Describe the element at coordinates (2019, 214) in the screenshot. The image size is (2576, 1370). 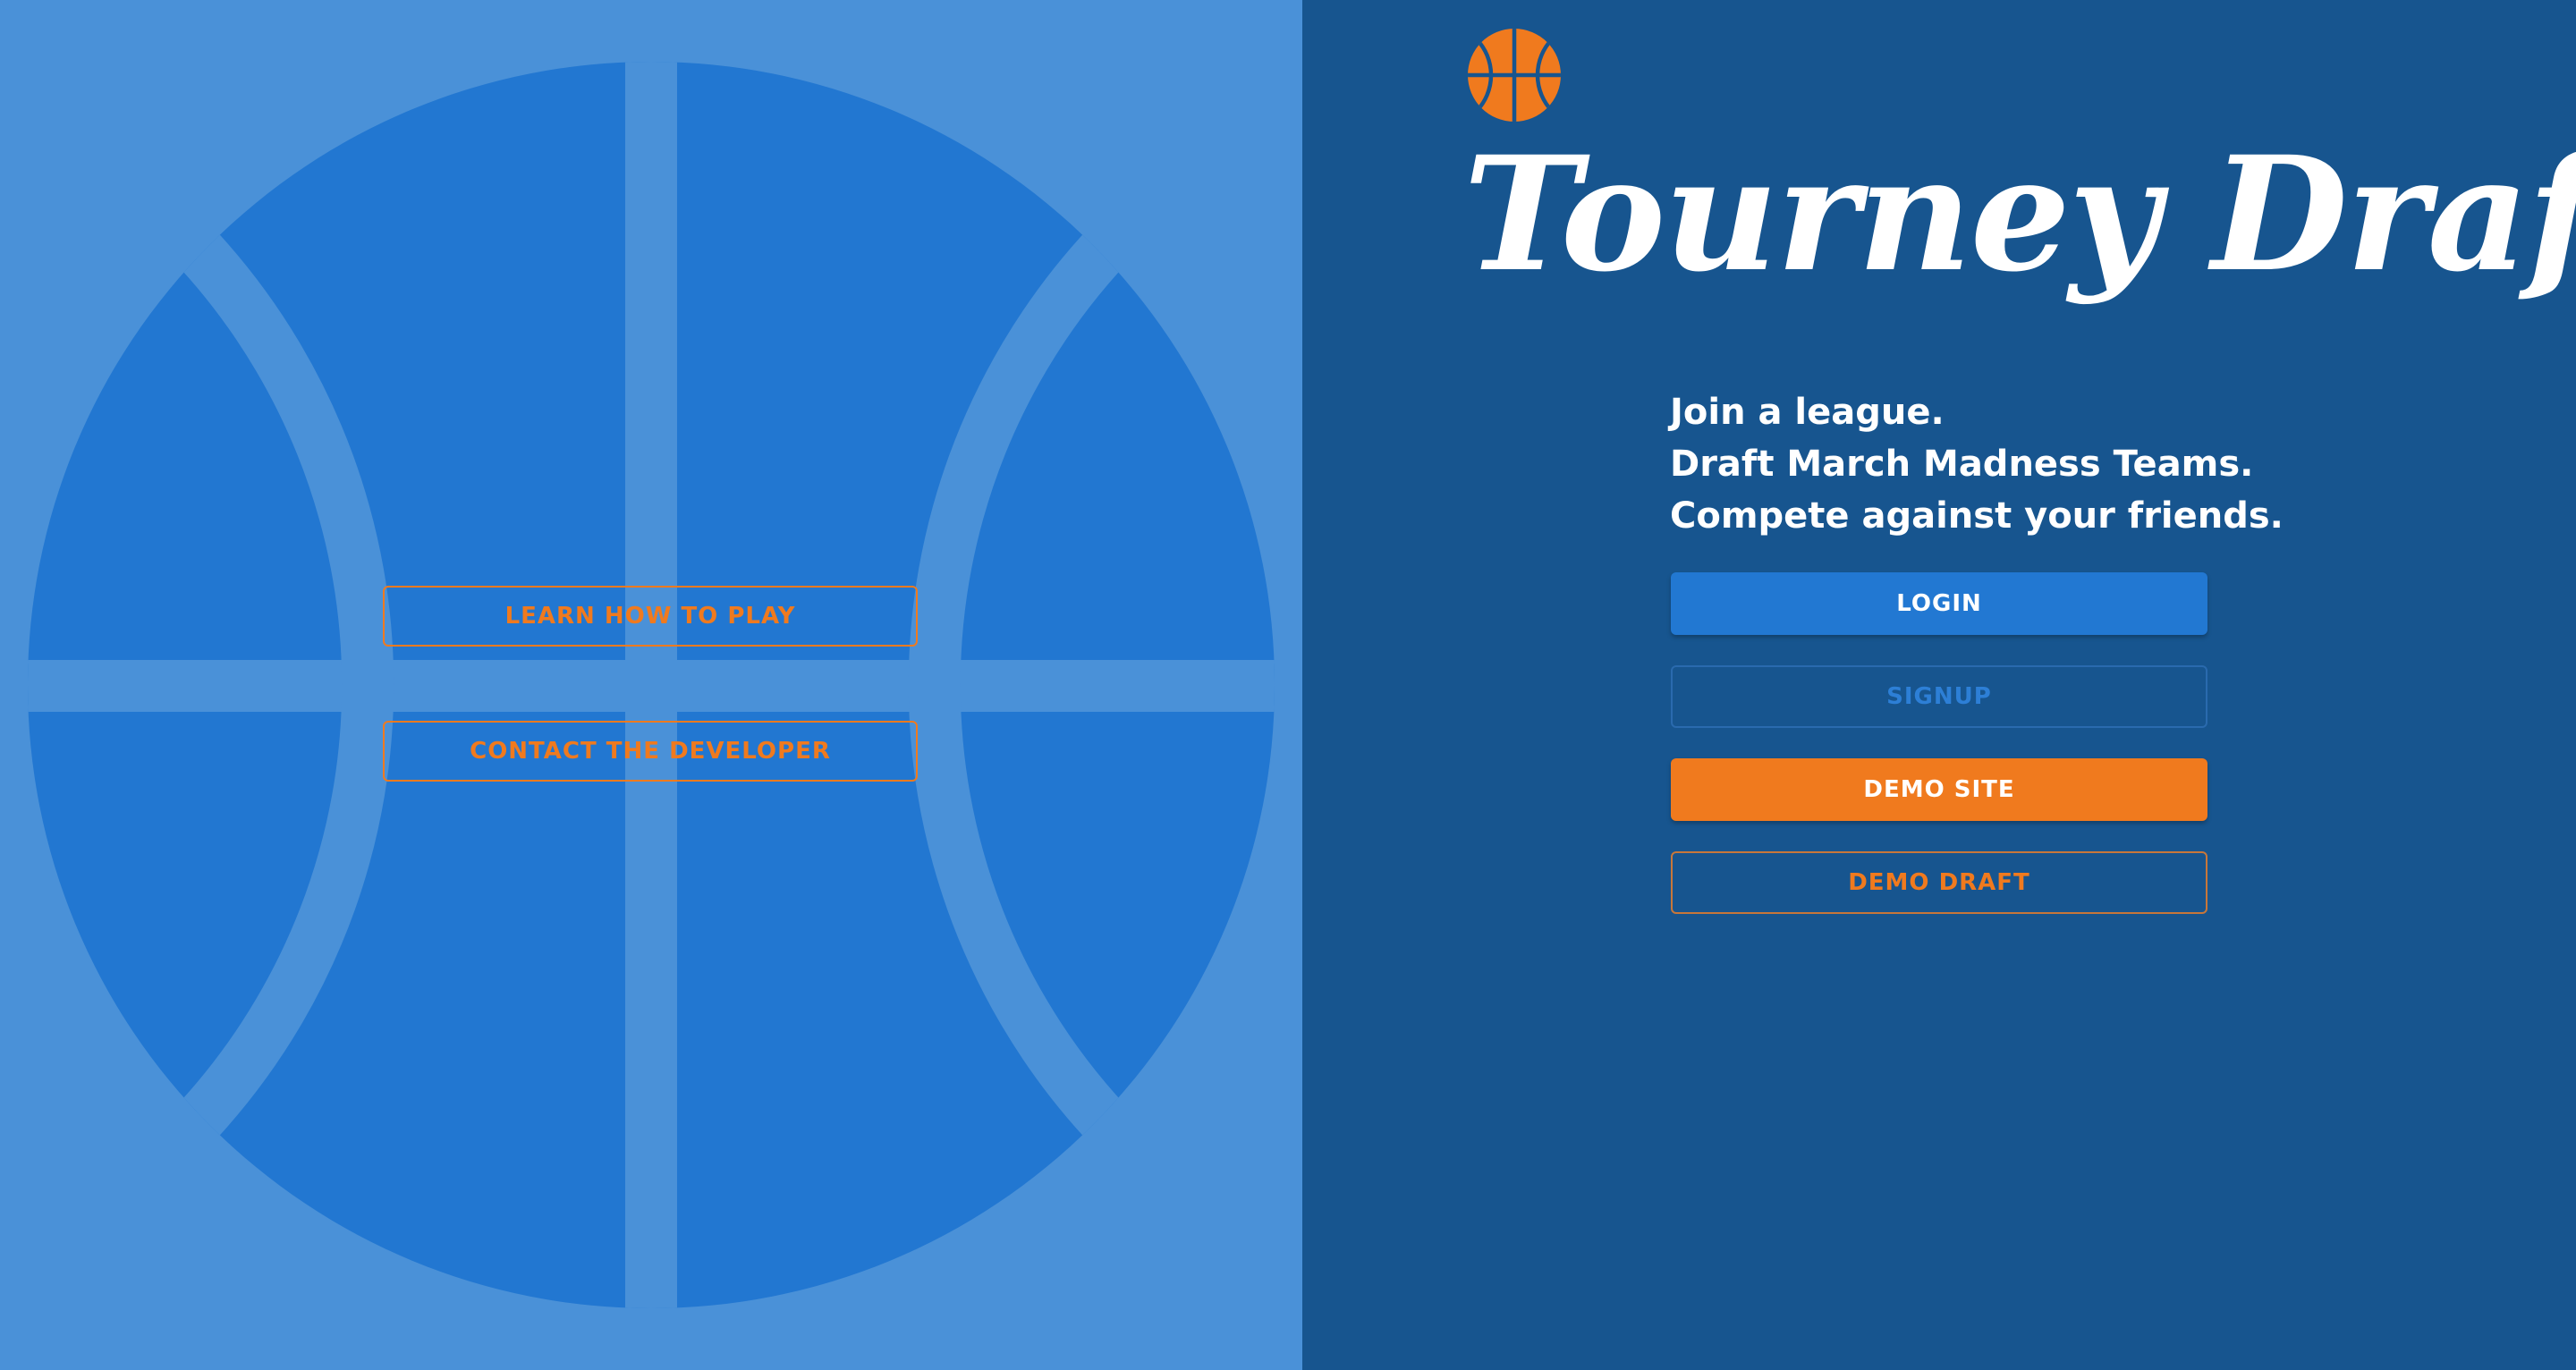
I see `app-title: Tourney Draft` at that location.